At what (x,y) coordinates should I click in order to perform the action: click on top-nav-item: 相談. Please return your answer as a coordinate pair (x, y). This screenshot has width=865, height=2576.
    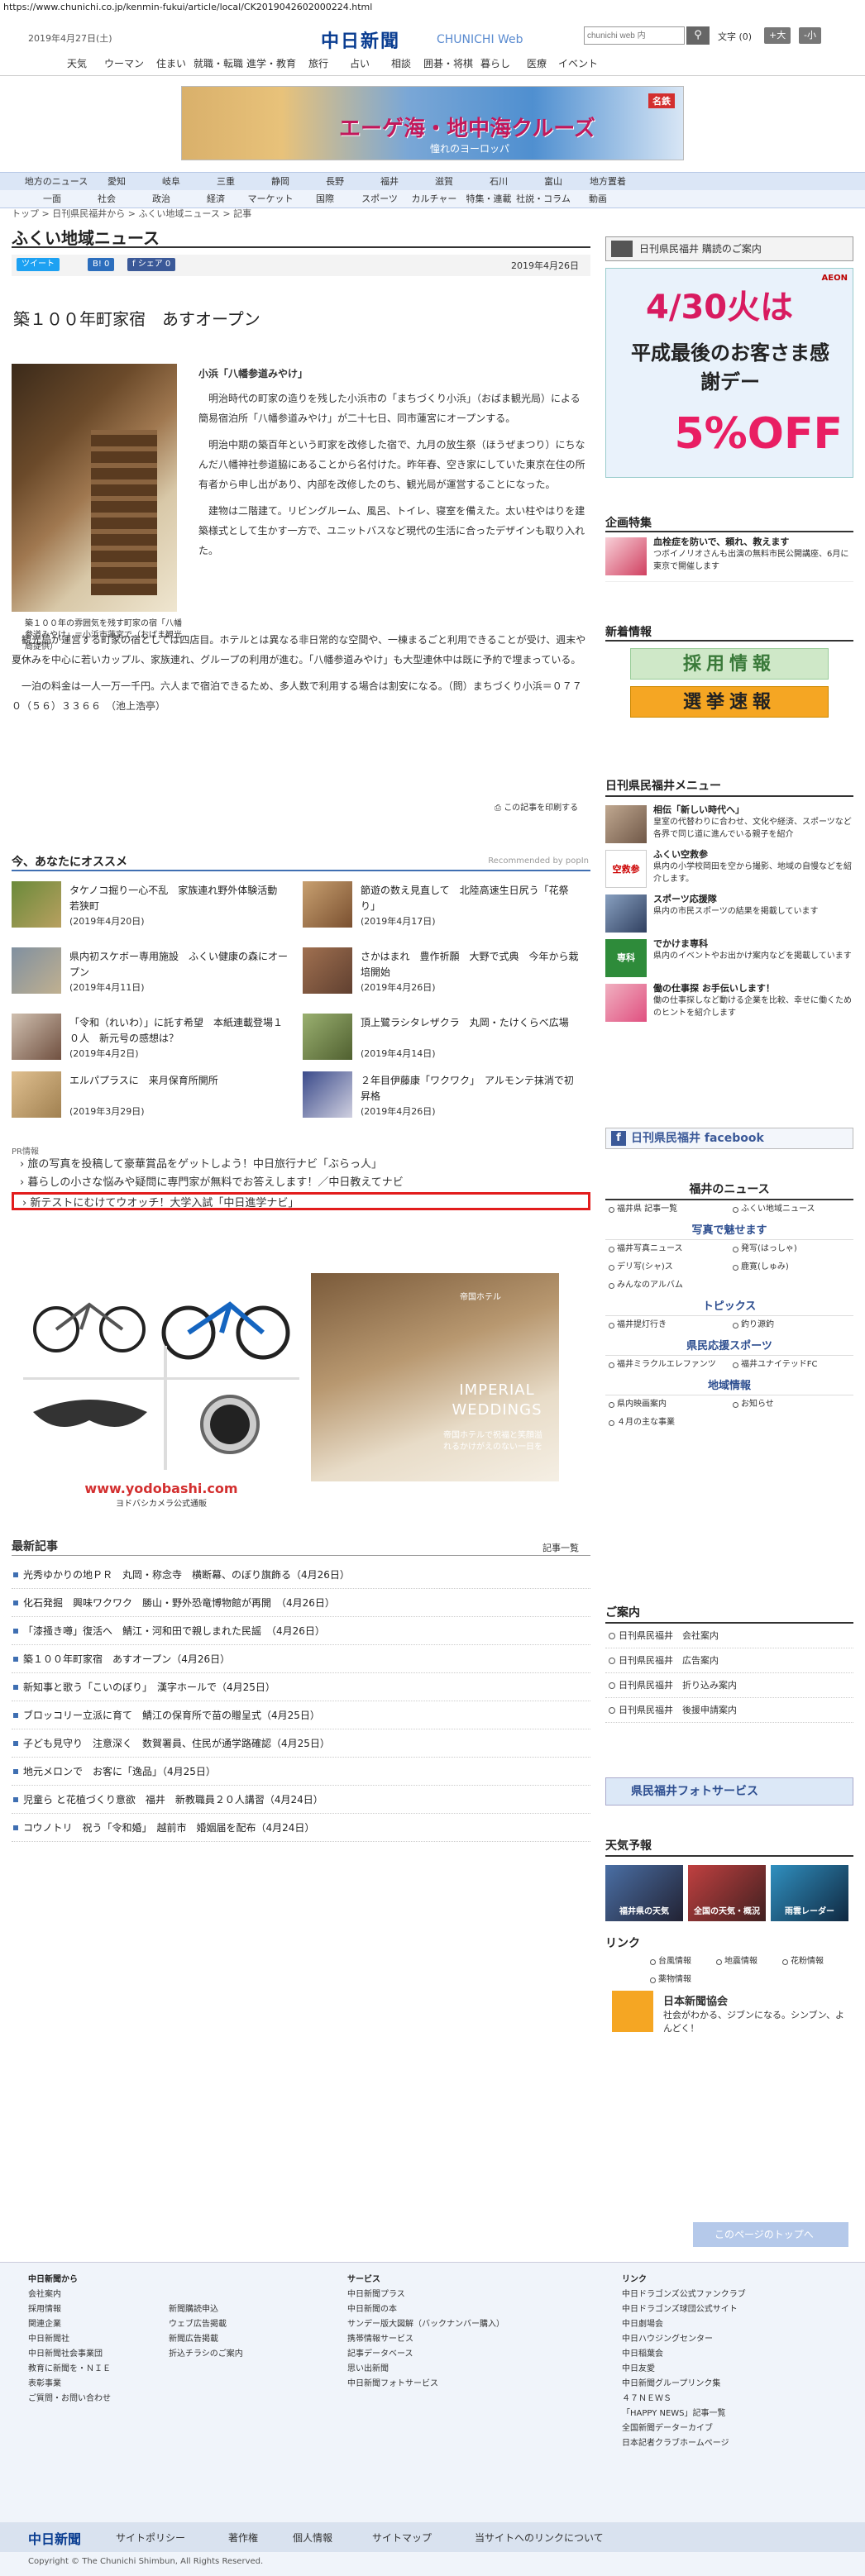
    Looking at the image, I should click on (401, 64).